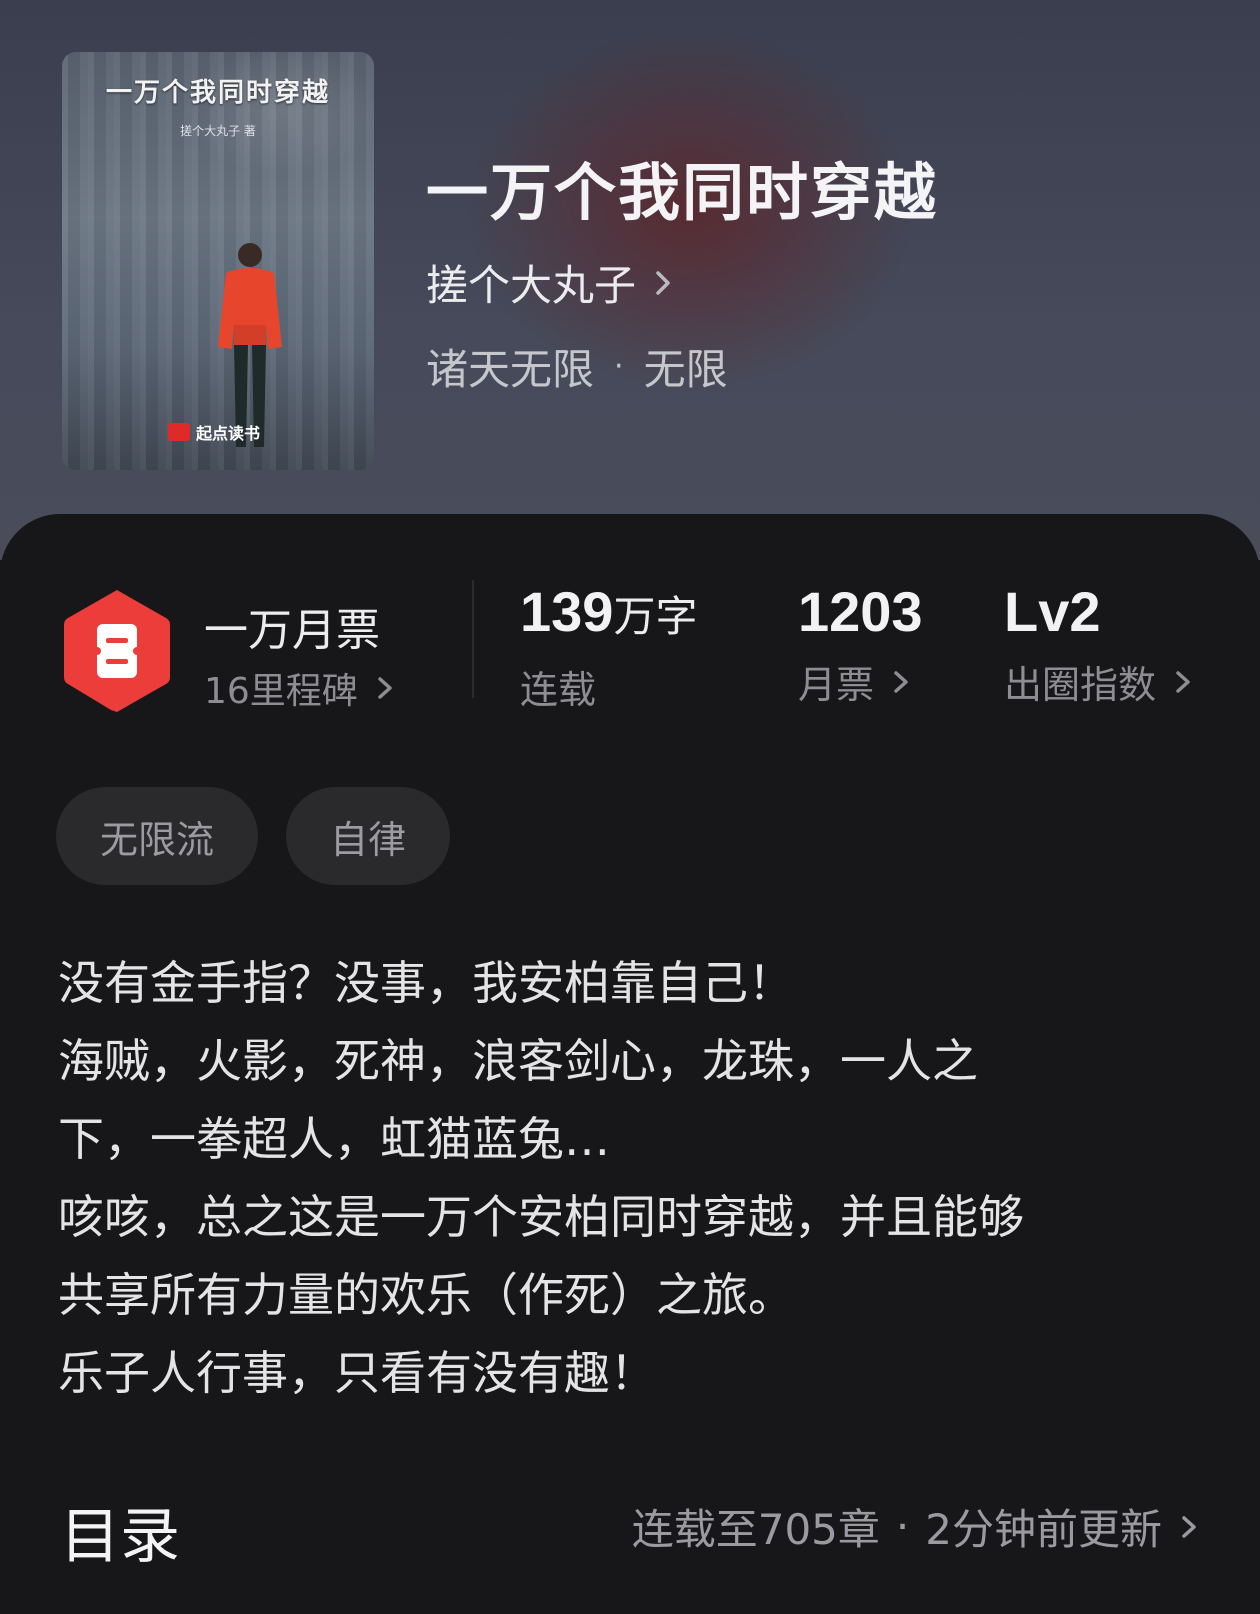  Describe the element at coordinates (228, 433) in the screenshot. I see `cover-brand-label: 起点读书` at that location.